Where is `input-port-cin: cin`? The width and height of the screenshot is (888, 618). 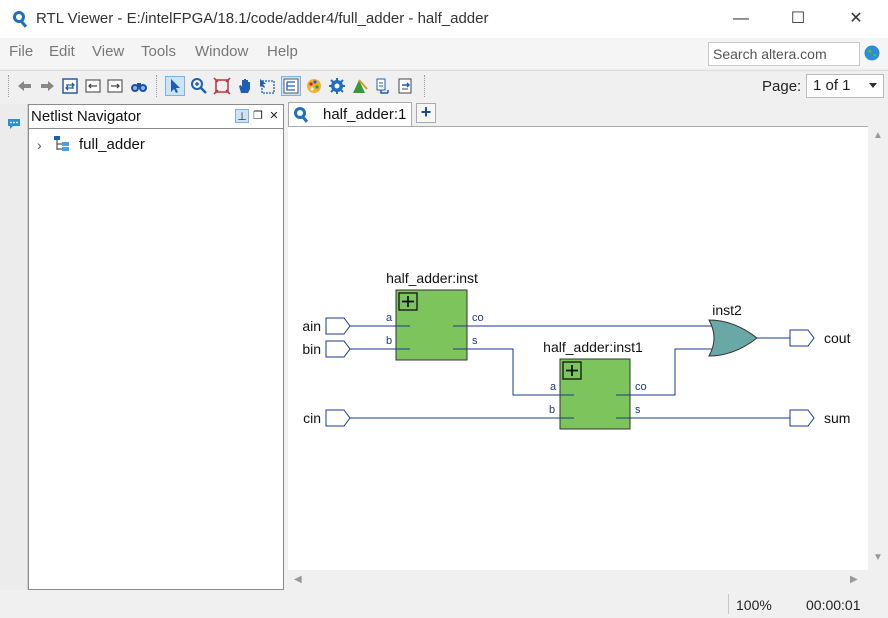
input-port-cin: cin is located at coordinates (327, 418).